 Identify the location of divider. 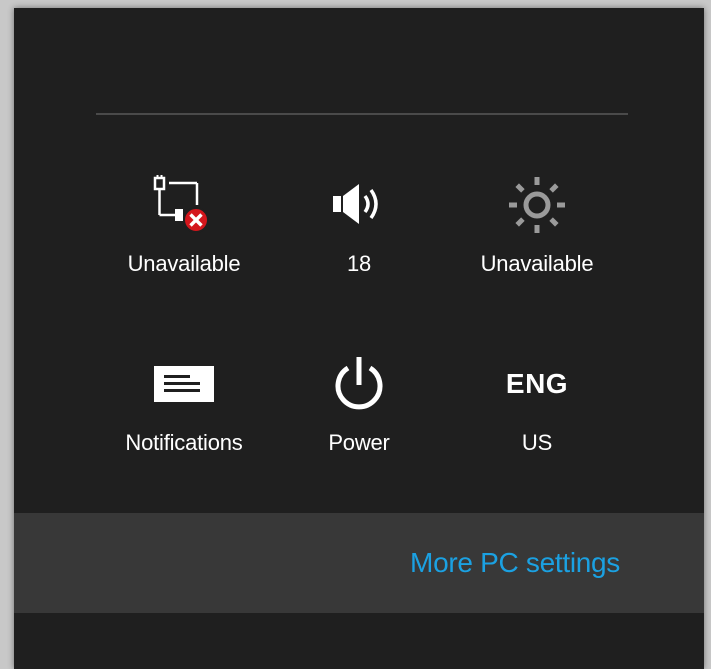
(362, 114).